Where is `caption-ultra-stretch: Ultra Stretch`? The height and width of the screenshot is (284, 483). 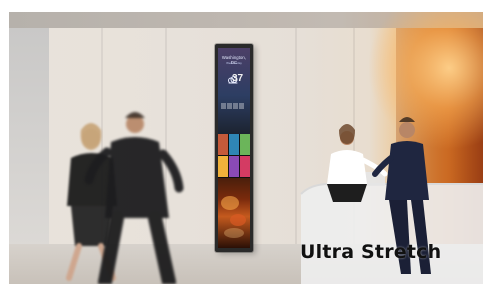
caption-ultra-stretch: Ultra Stretch is located at coordinates (371, 252).